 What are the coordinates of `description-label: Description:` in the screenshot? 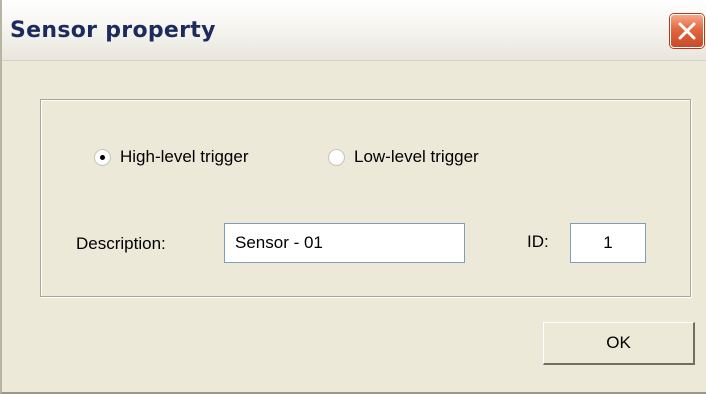 It's located at (121, 243).